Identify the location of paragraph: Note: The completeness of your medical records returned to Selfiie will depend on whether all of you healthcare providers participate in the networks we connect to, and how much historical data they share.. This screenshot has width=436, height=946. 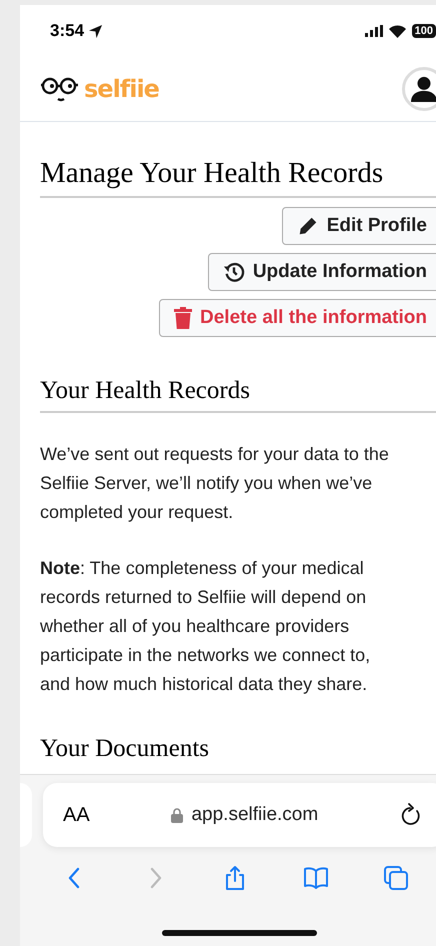
(206, 626).